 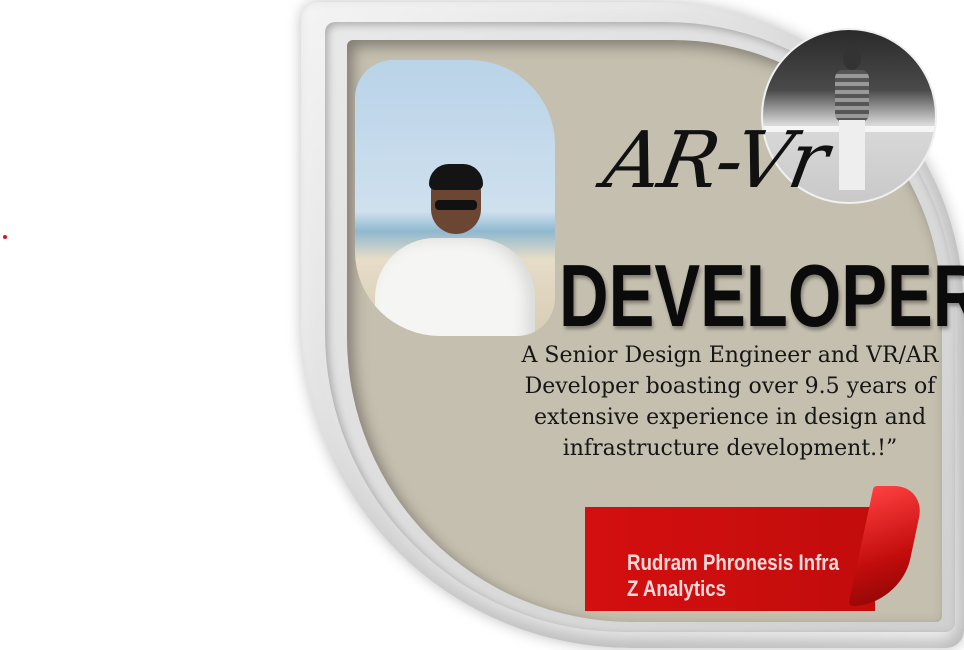 What do you see at coordinates (5, 237) in the screenshot?
I see `red-dot-marker` at bounding box center [5, 237].